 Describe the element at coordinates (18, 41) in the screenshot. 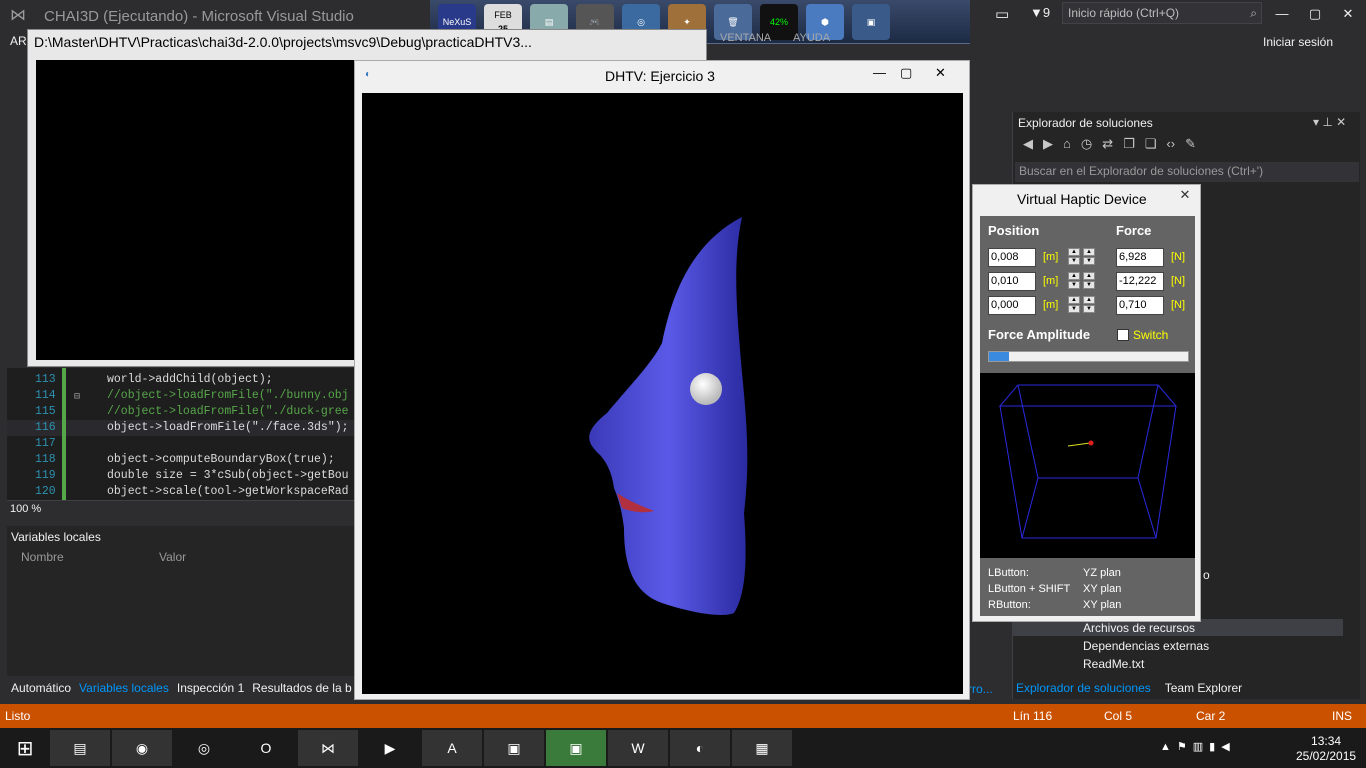

I see `menu-fragment: AR` at that location.